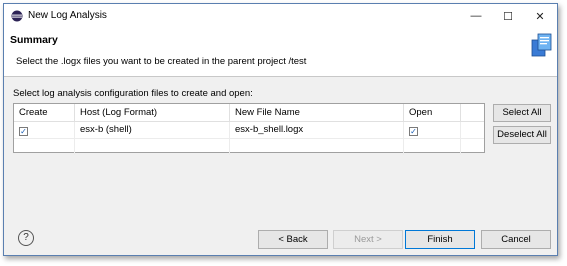 The height and width of the screenshot is (266, 567). Describe the element at coordinates (541, 45) in the screenshot. I see `log-file-icon` at that location.